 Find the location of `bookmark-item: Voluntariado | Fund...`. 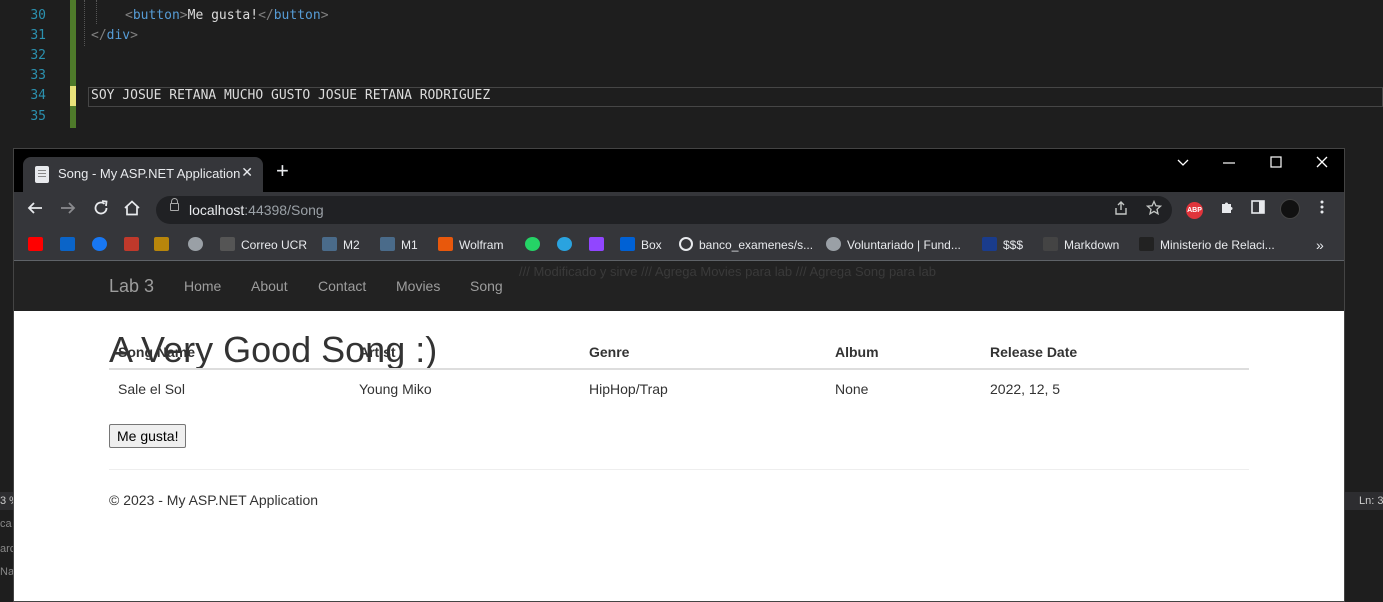

bookmark-item: Voluntariado | Fund... is located at coordinates (893, 245).